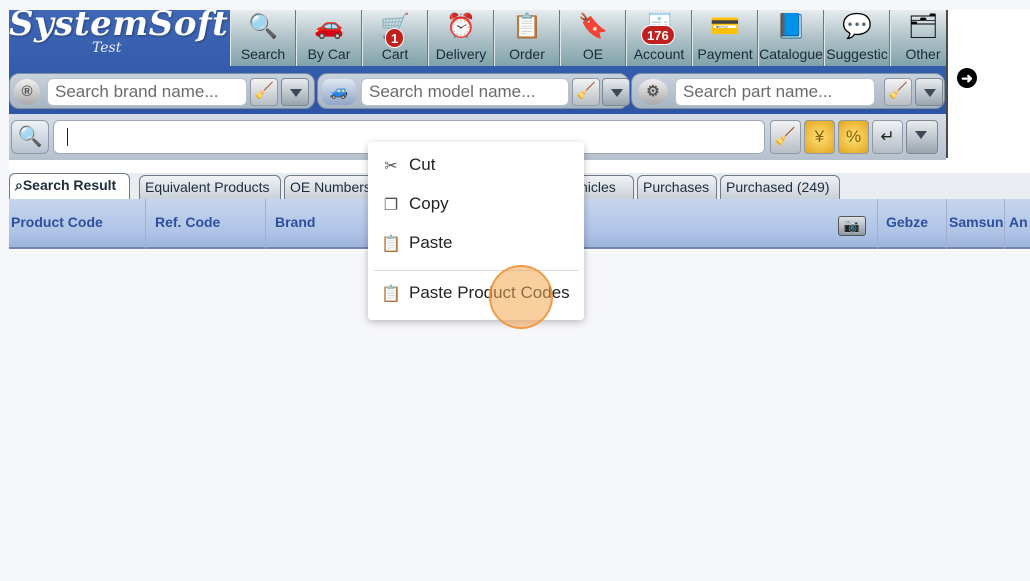  Describe the element at coordinates (30, 137) in the screenshot. I see `magnifier-icon: 🔍` at that location.